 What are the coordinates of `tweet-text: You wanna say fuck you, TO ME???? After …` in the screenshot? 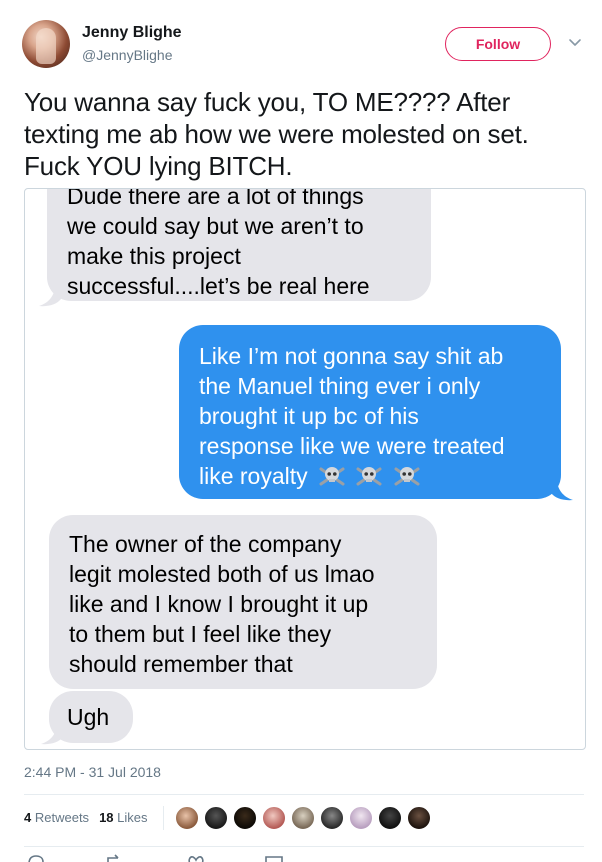 It's located at (304, 134).